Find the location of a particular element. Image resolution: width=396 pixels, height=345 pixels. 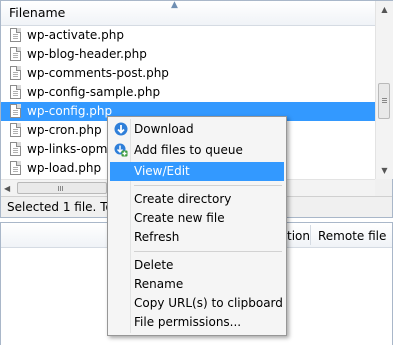

add-to-queue-icon is located at coordinates (121, 150).